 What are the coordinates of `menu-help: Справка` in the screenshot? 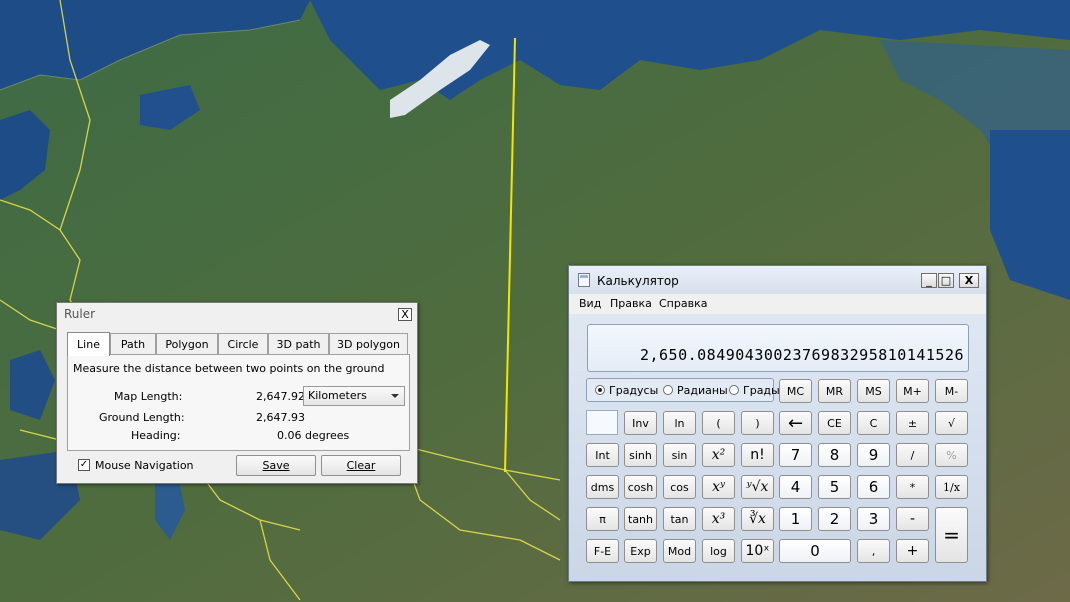 It's located at (683, 303).